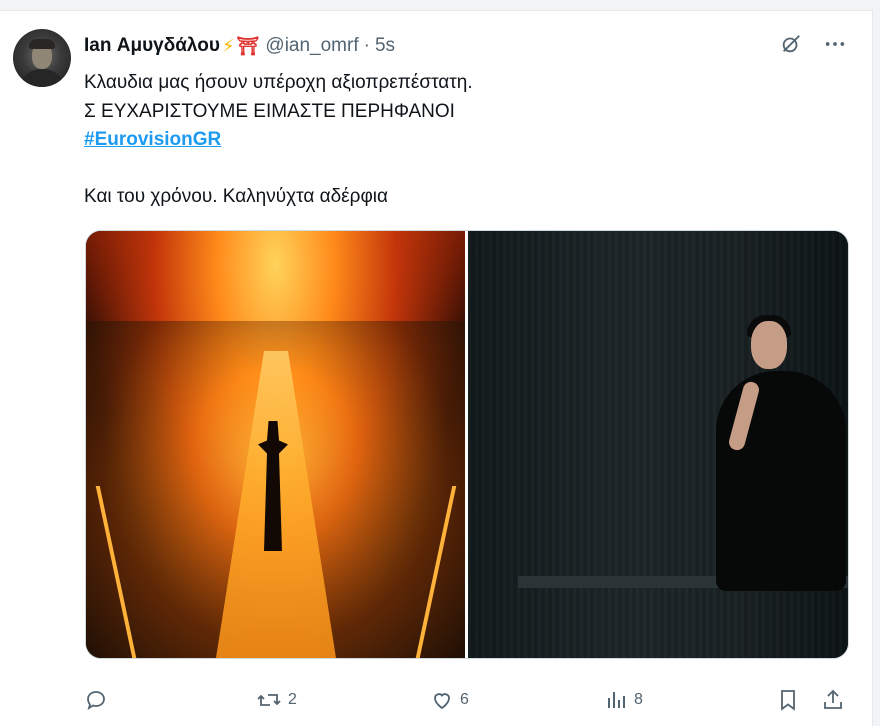  I want to click on retweet-button: 2, so click(276, 700).